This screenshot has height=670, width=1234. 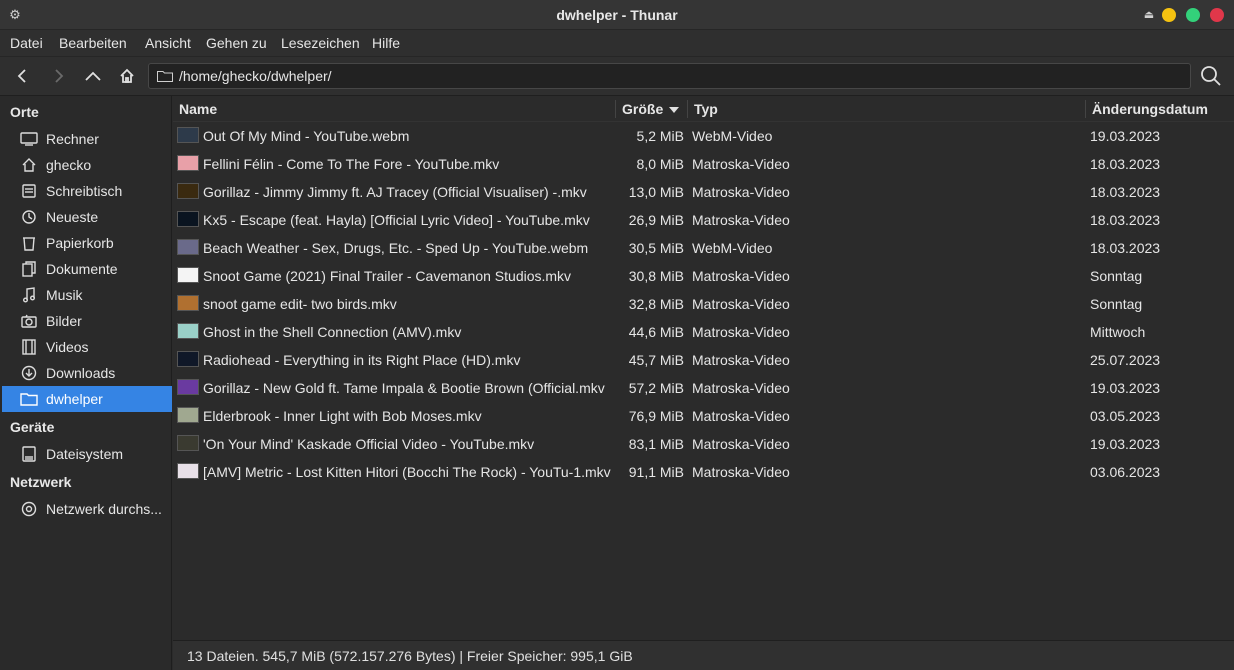 What do you see at coordinates (29, 165) in the screenshot?
I see `home-icon` at bounding box center [29, 165].